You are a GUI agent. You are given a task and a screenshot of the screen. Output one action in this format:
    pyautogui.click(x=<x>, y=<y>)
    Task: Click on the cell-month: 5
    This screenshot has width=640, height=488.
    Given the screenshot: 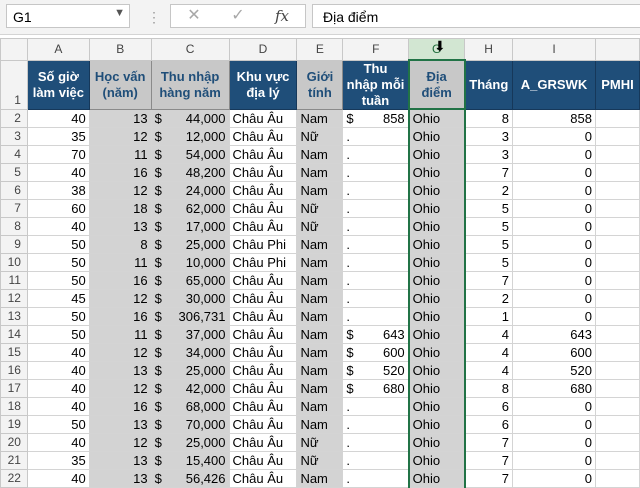 What is the action you would take?
    pyautogui.click(x=489, y=226)
    